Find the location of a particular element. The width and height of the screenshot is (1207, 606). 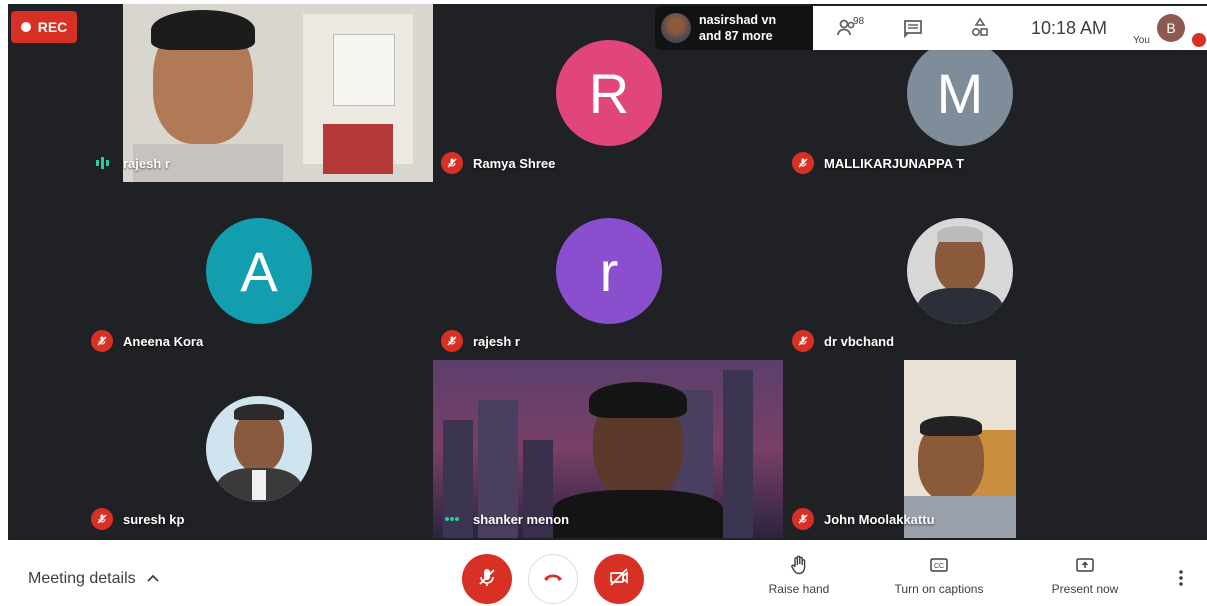

tile-name-row: Ramya Shree is located at coordinates (498, 163).